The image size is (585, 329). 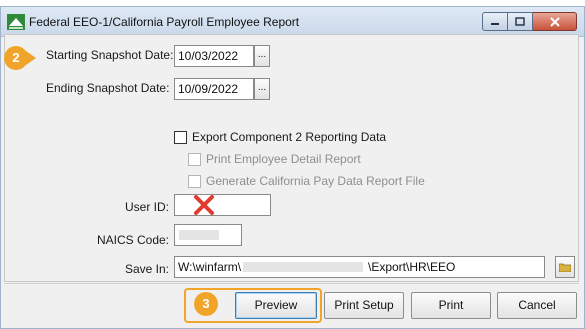 What do you see at coordinates (210, 267) in the screenshot?
I see `save-in-prefix: W:\winfarm\` at bounding box center [210, 267].